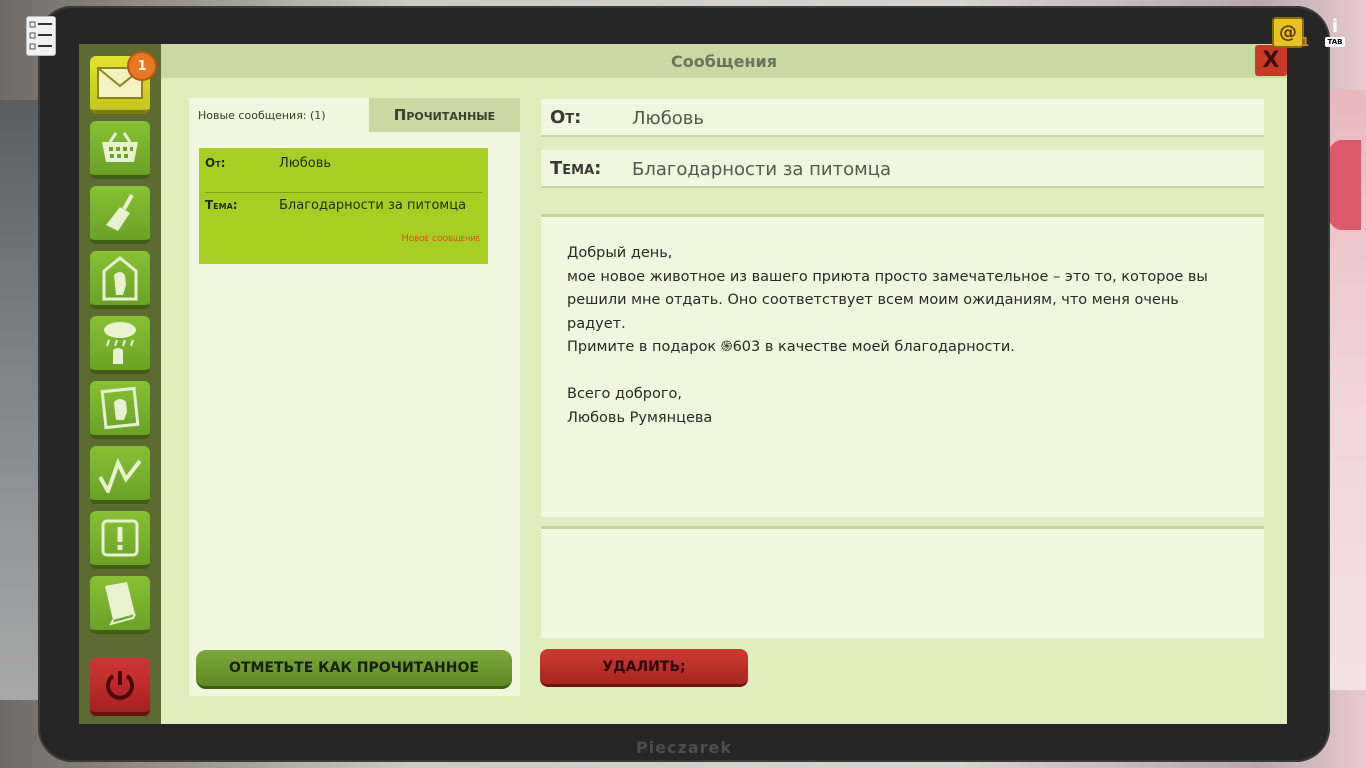  What do you see at coordinates (1335, 42) in the screenshot?
I see `info-key-hint: TAB` at bounding box center [1335, 42].